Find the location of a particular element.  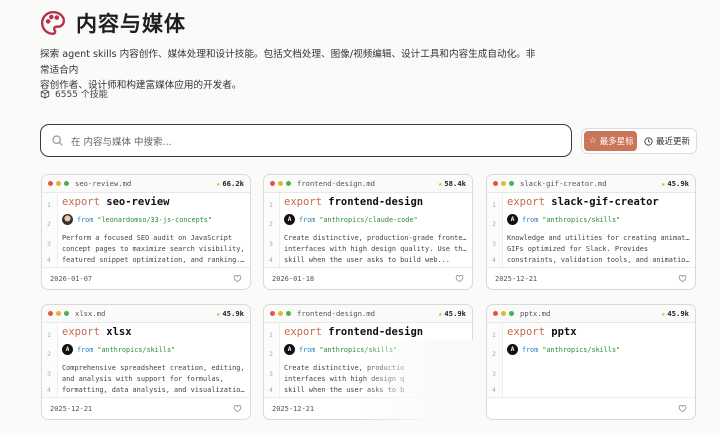

card-header: pptx.md ★ 45.9k is located at coordinates (591, 314).